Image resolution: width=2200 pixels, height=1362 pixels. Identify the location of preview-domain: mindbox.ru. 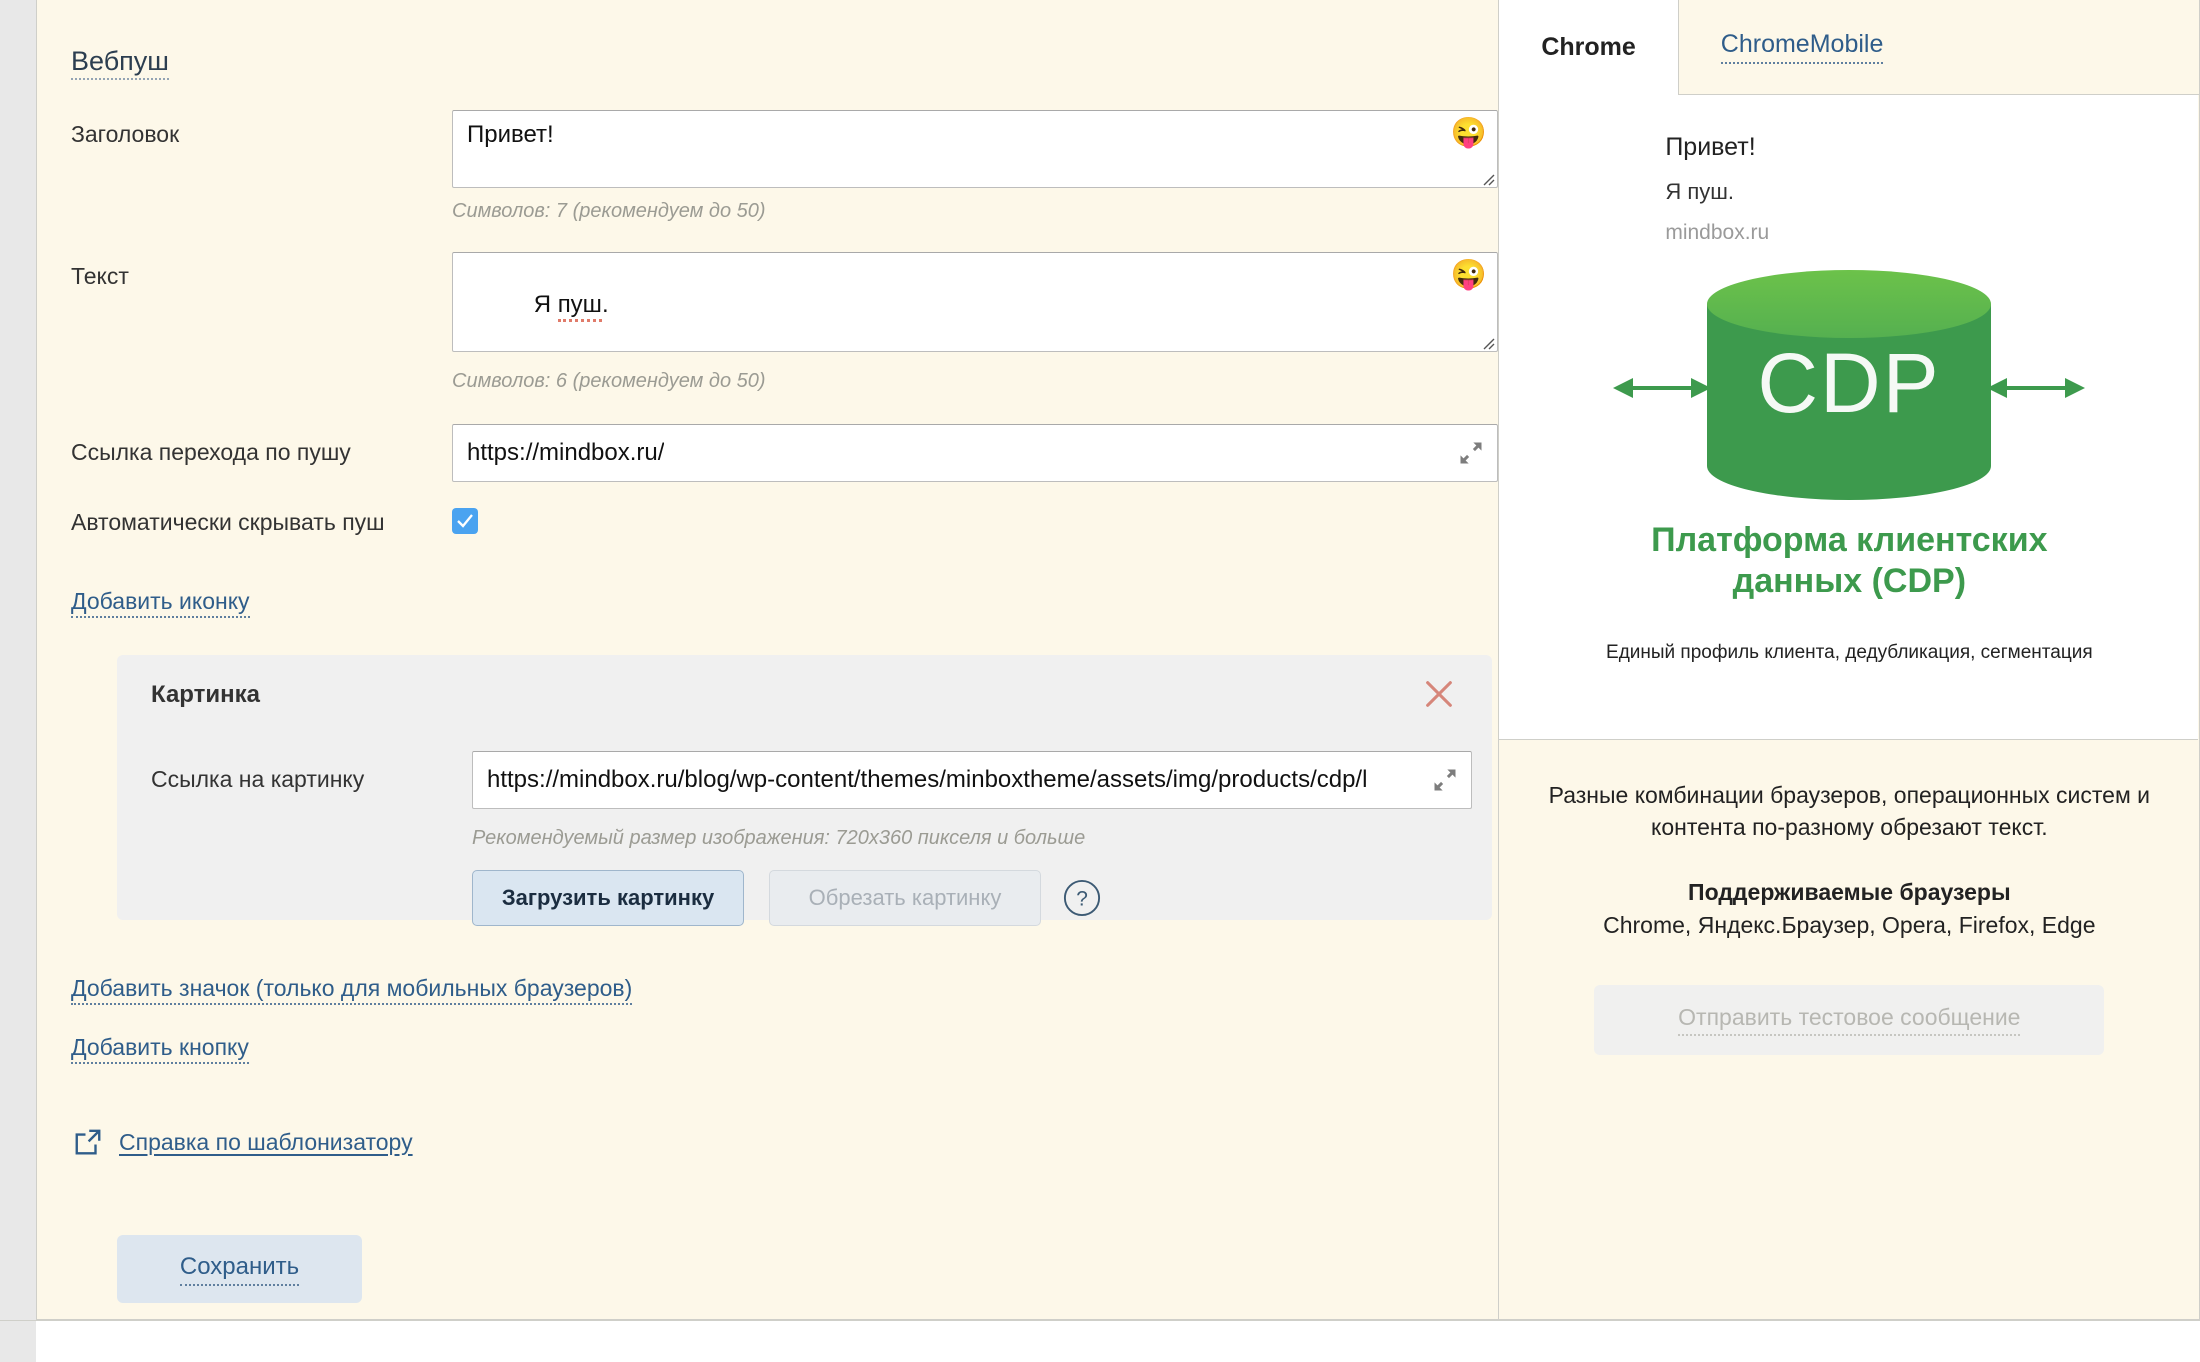
(1717, 232).